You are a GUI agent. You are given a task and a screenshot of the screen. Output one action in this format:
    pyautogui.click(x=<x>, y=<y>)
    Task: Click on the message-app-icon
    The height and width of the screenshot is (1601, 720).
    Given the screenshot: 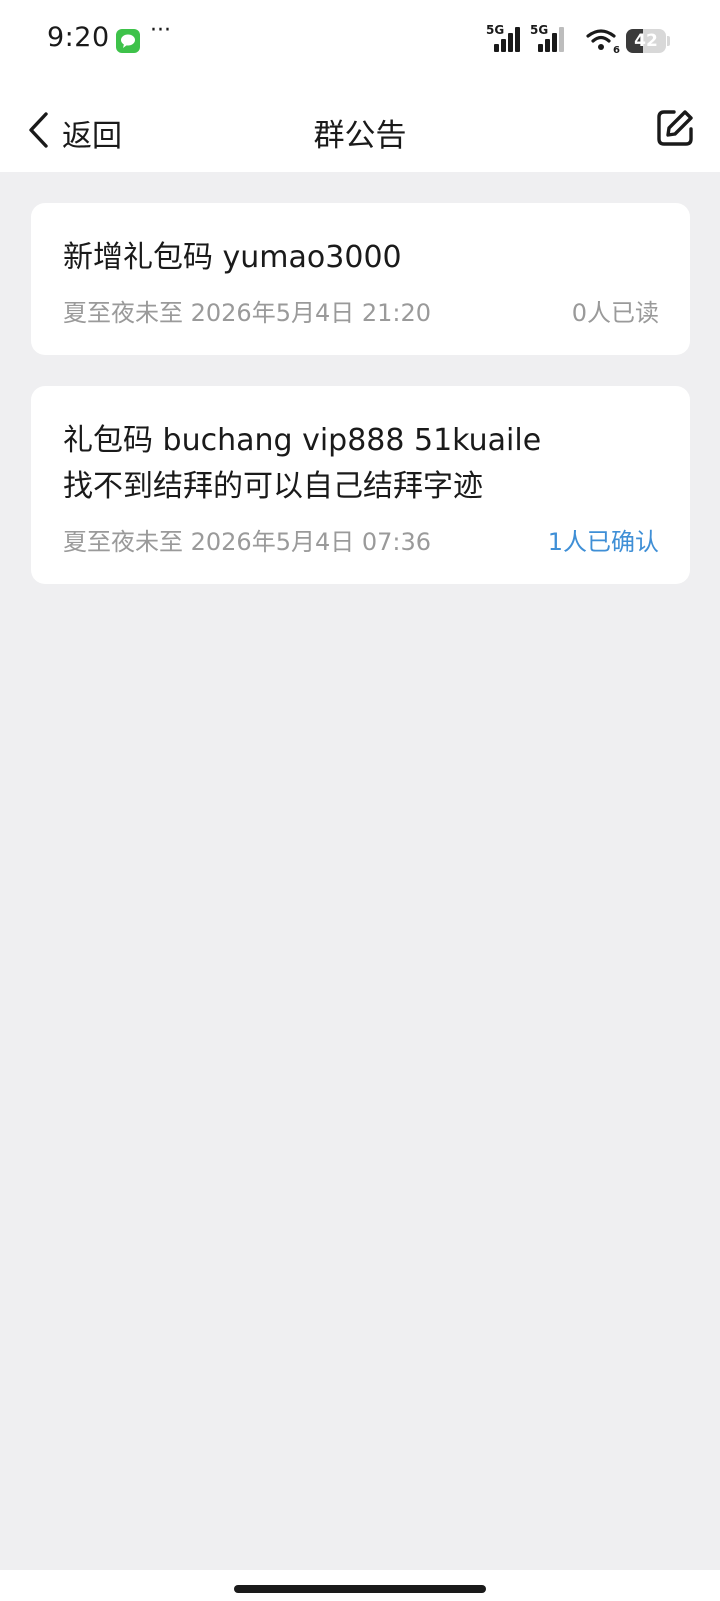 What is the action you would take?
    pyautogui.click(x=128, y=41)
    